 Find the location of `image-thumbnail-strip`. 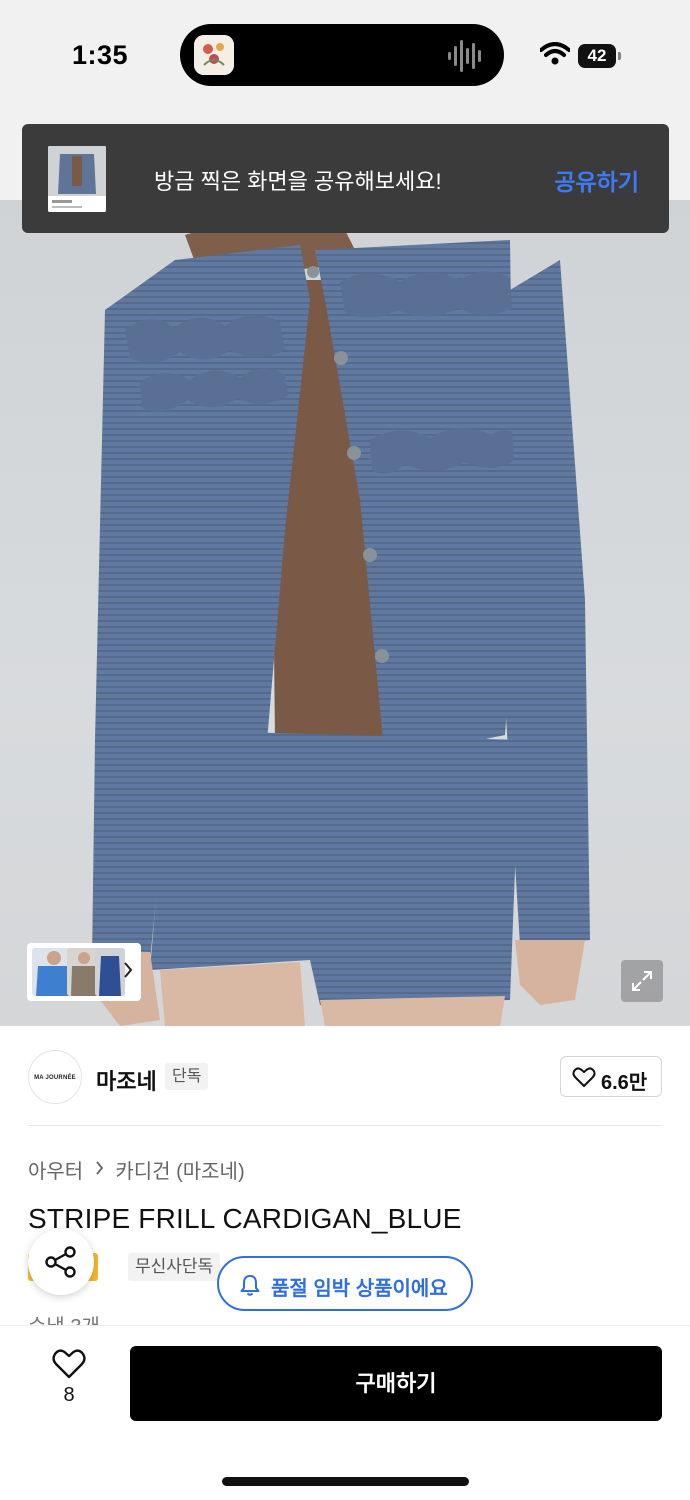

image-thumbnail-strip is located at coordinates (84, 972).